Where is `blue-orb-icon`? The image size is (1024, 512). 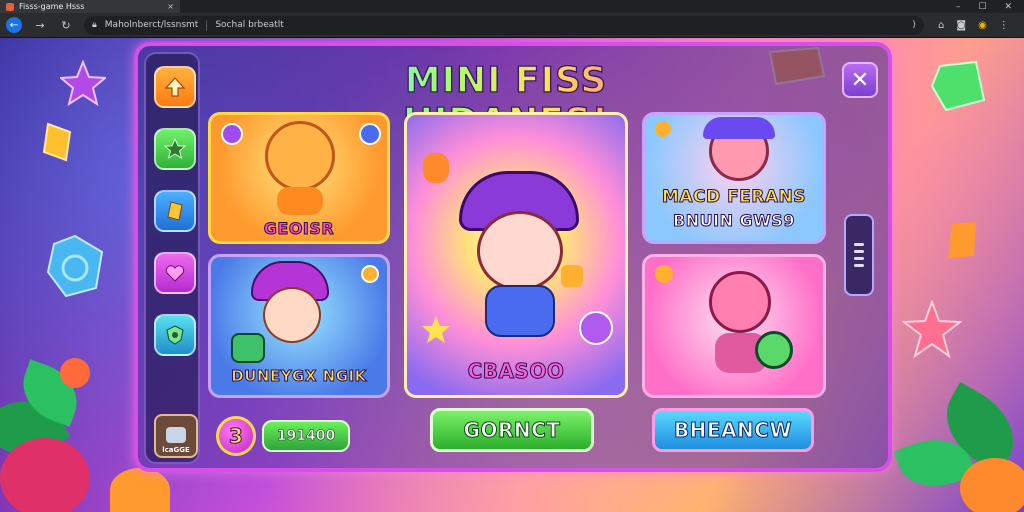 blue-orb-icon is located at coordinates (370, 134).